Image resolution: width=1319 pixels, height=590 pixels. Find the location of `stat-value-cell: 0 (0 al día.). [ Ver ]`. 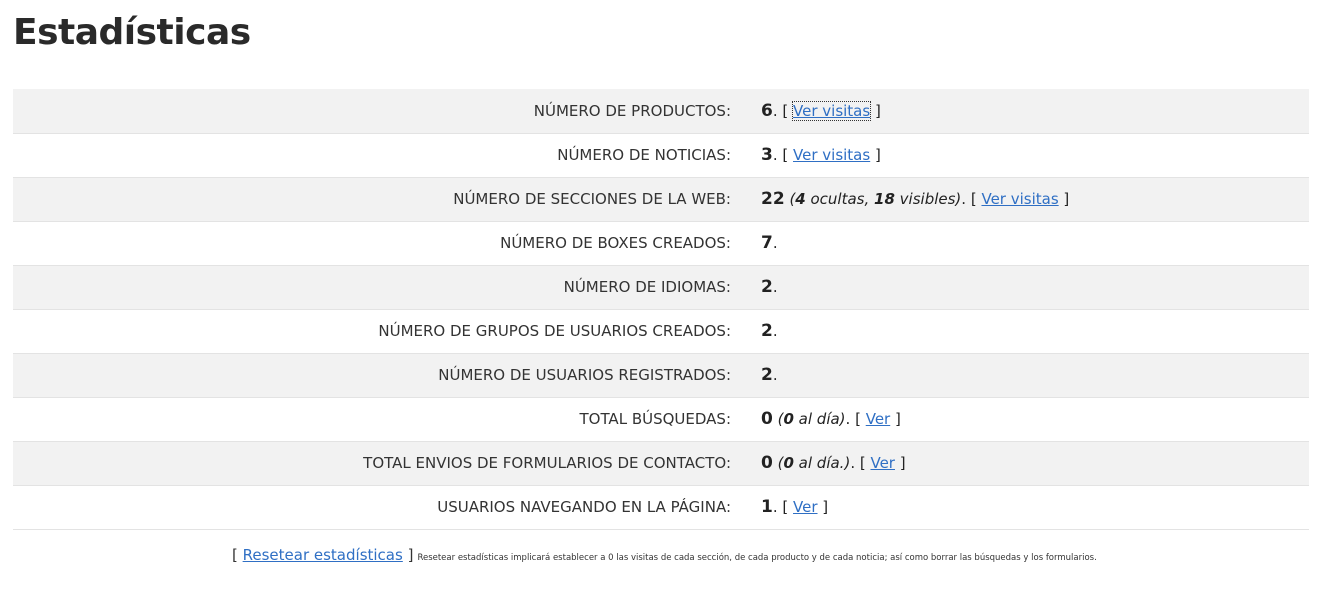

stat-value-cell: 0 (0 al día.). [ Ver ] is located at coordinates (1027, 463).